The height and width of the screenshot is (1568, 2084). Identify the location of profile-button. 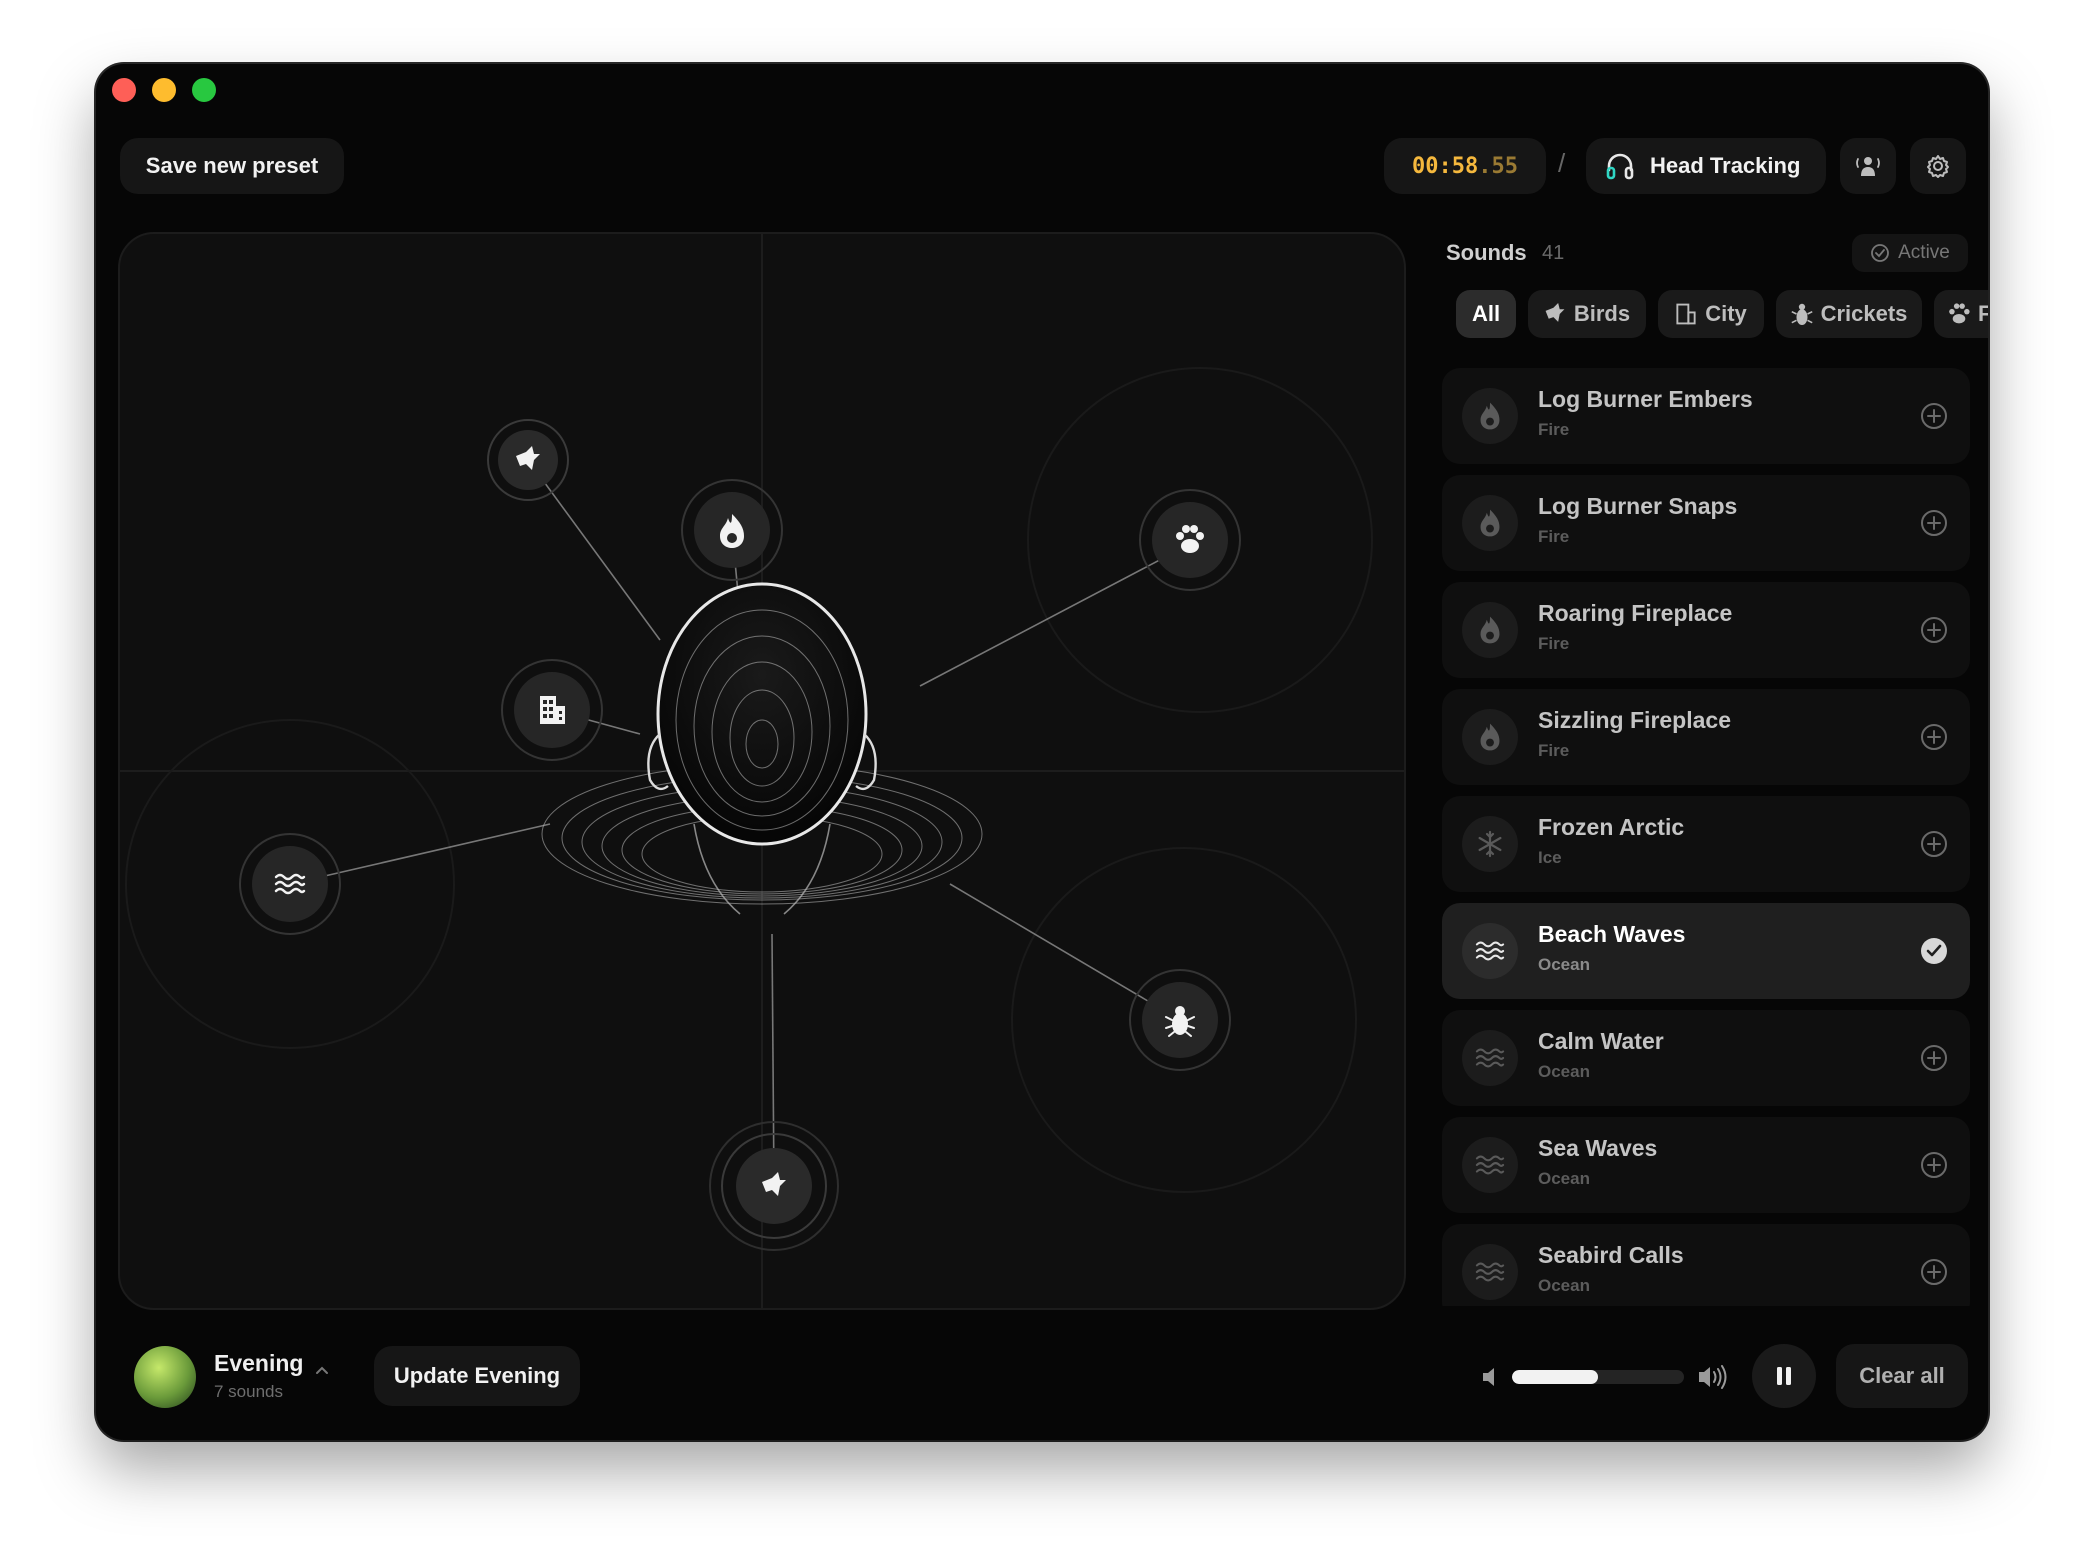
(1868, 166).